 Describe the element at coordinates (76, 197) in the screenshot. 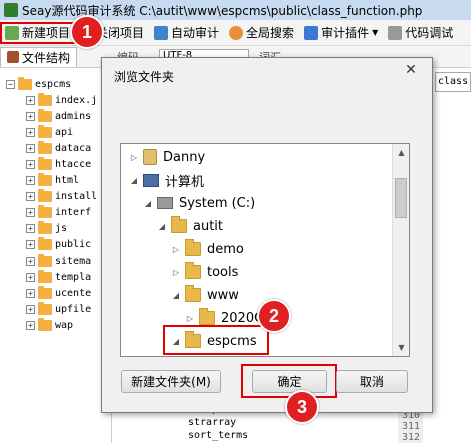

I see `tree-item-label: install` at that location.